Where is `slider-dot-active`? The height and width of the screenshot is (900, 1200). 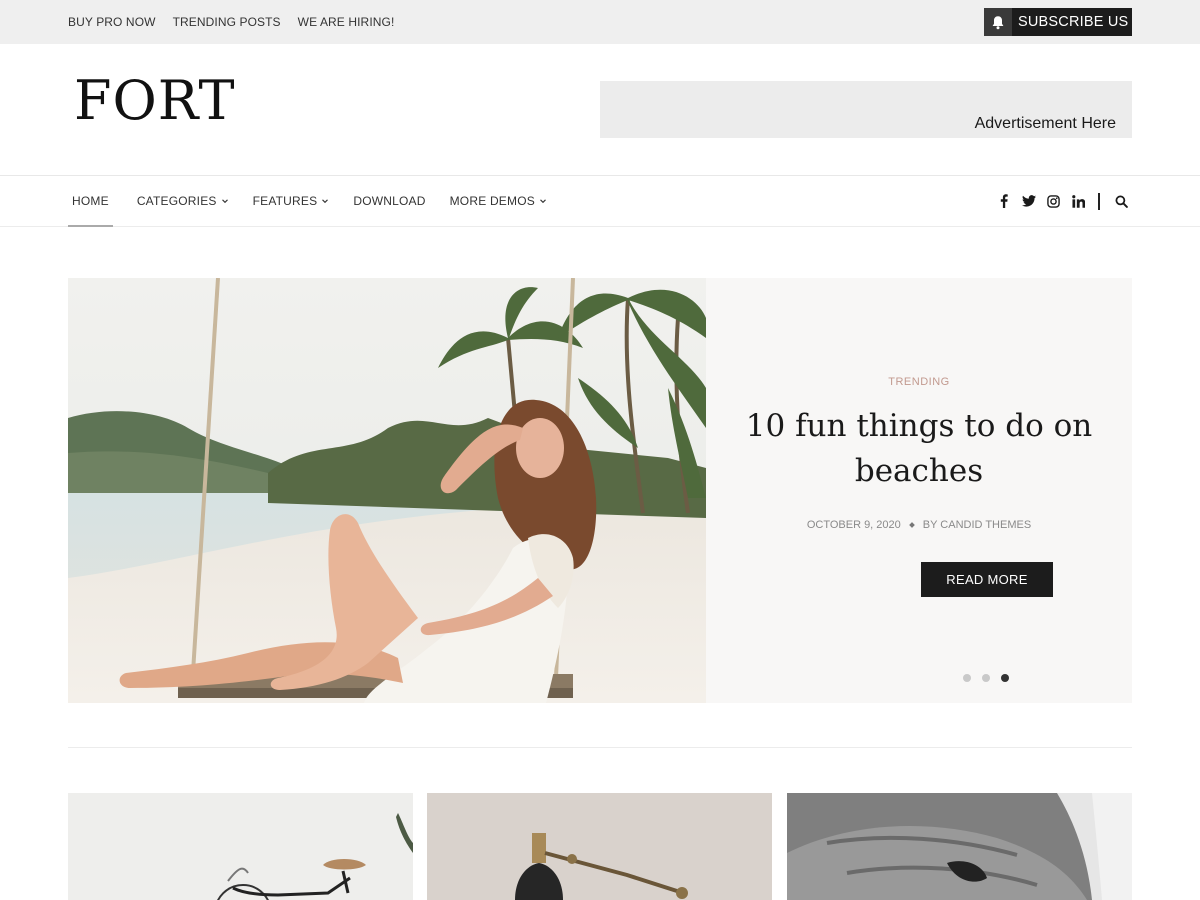
slider-dot-active is located at coordinates (1005, 678).